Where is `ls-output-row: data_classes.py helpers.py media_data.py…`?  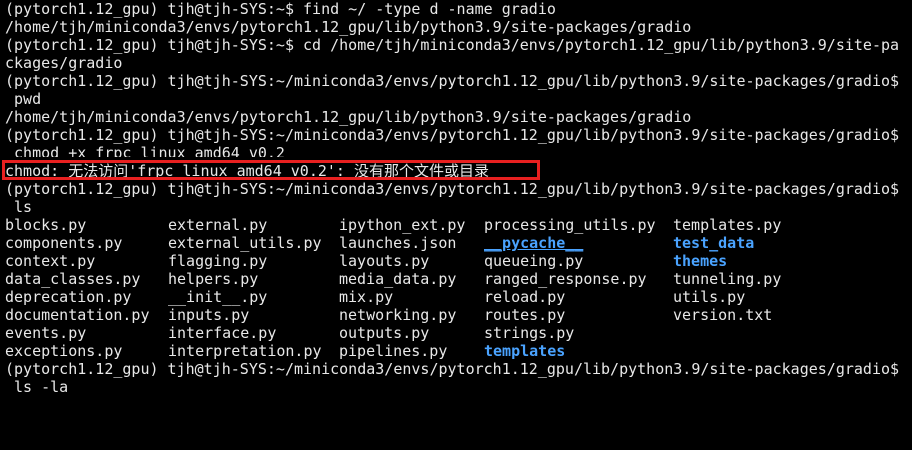
ls-output-row: data_classes.py helpers.py media_data.py… is located at coordinates (457, 279).